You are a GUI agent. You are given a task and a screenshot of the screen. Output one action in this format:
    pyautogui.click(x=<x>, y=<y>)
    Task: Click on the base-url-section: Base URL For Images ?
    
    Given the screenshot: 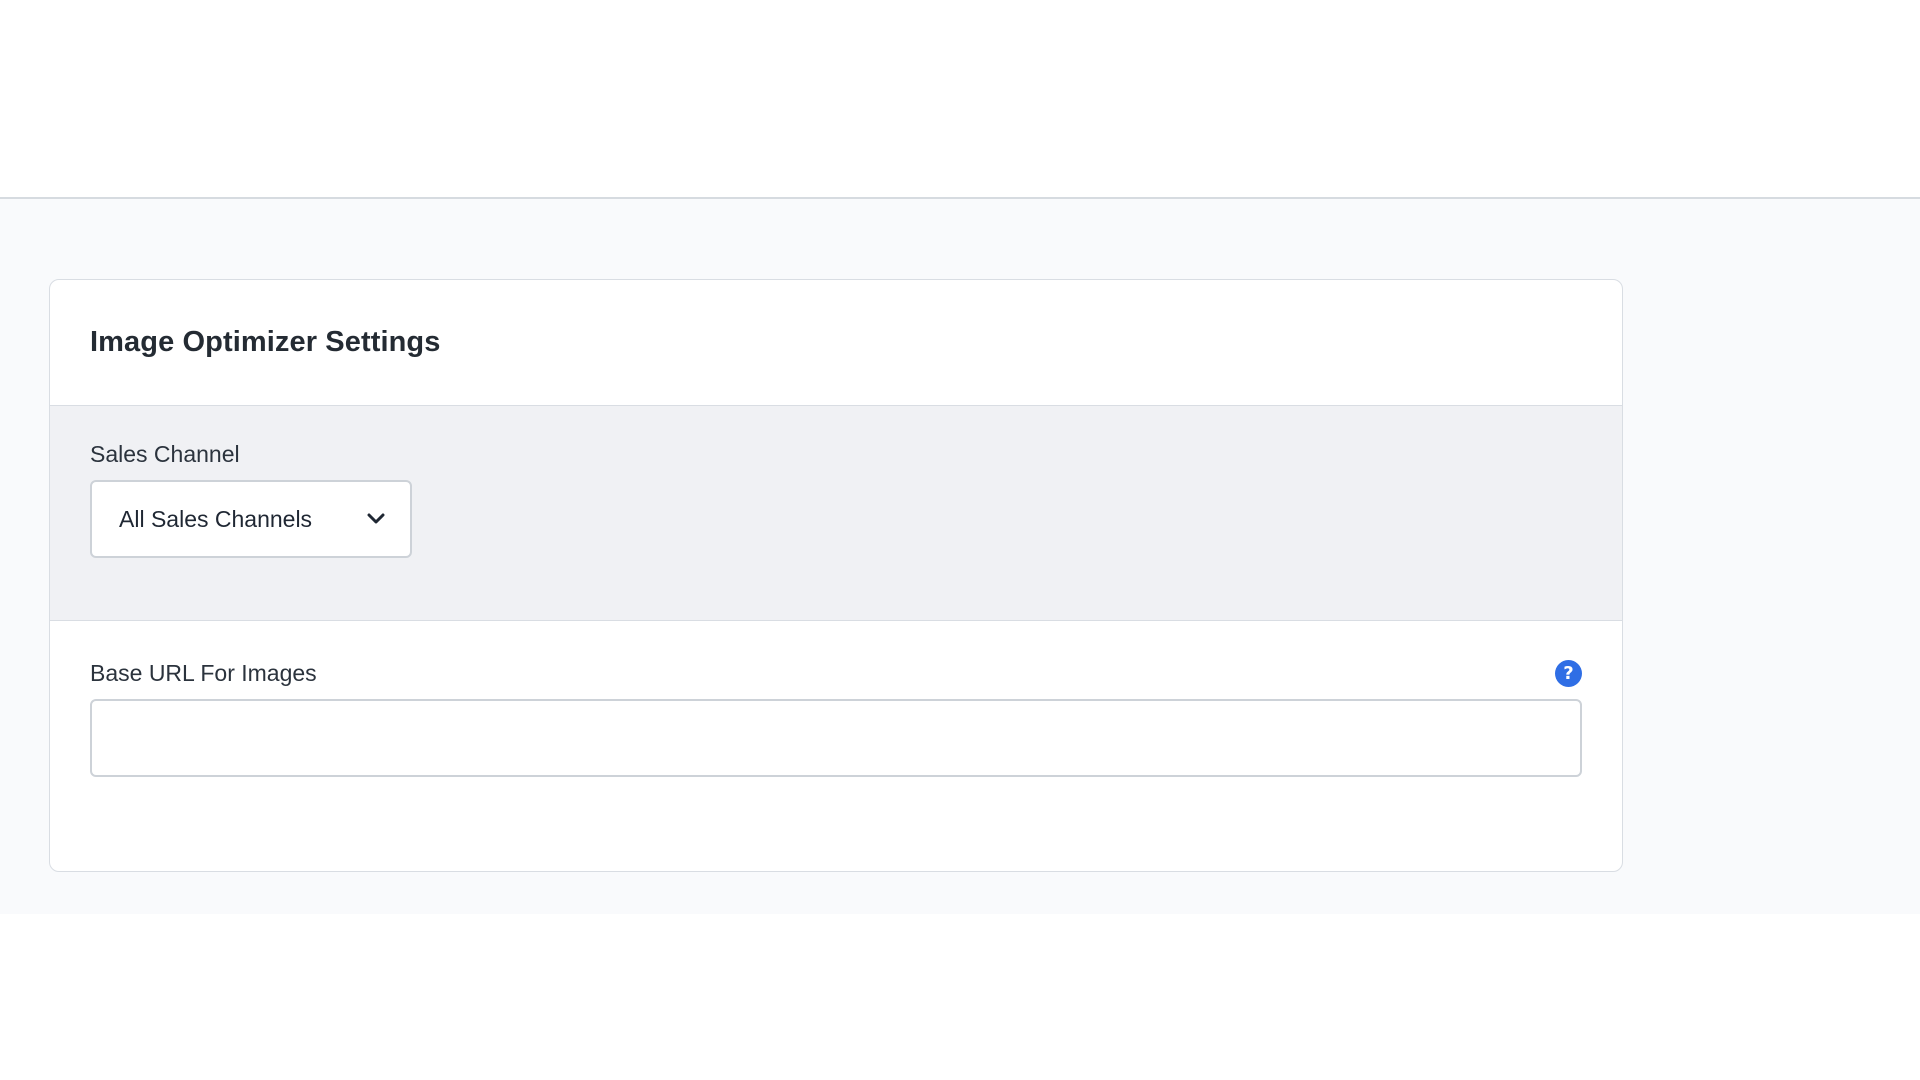 What is the action you would take?
    pyautogui.click(x=836, y=699)
    